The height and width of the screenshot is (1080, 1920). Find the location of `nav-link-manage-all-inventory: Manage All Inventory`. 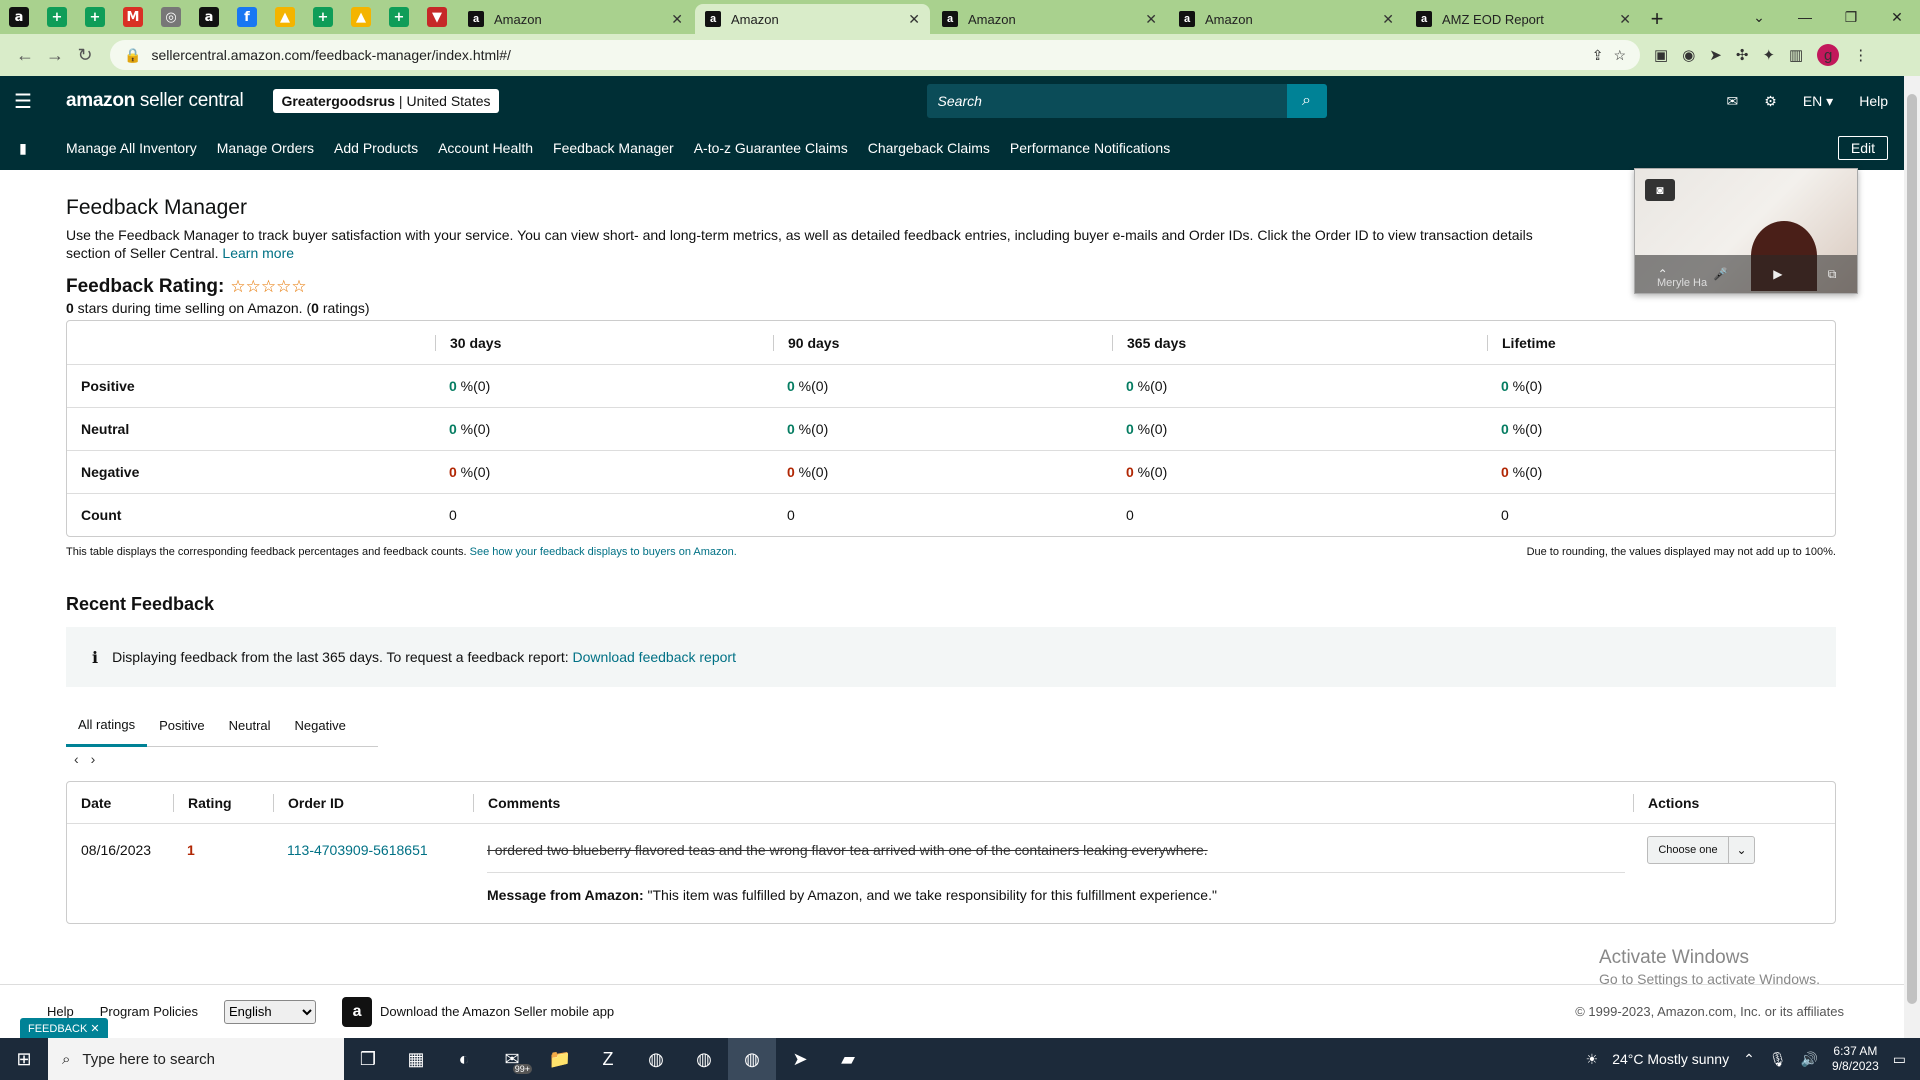

nav-link-manage-all-inventory: Manage All Inventory is located at coordinates (131, 148).